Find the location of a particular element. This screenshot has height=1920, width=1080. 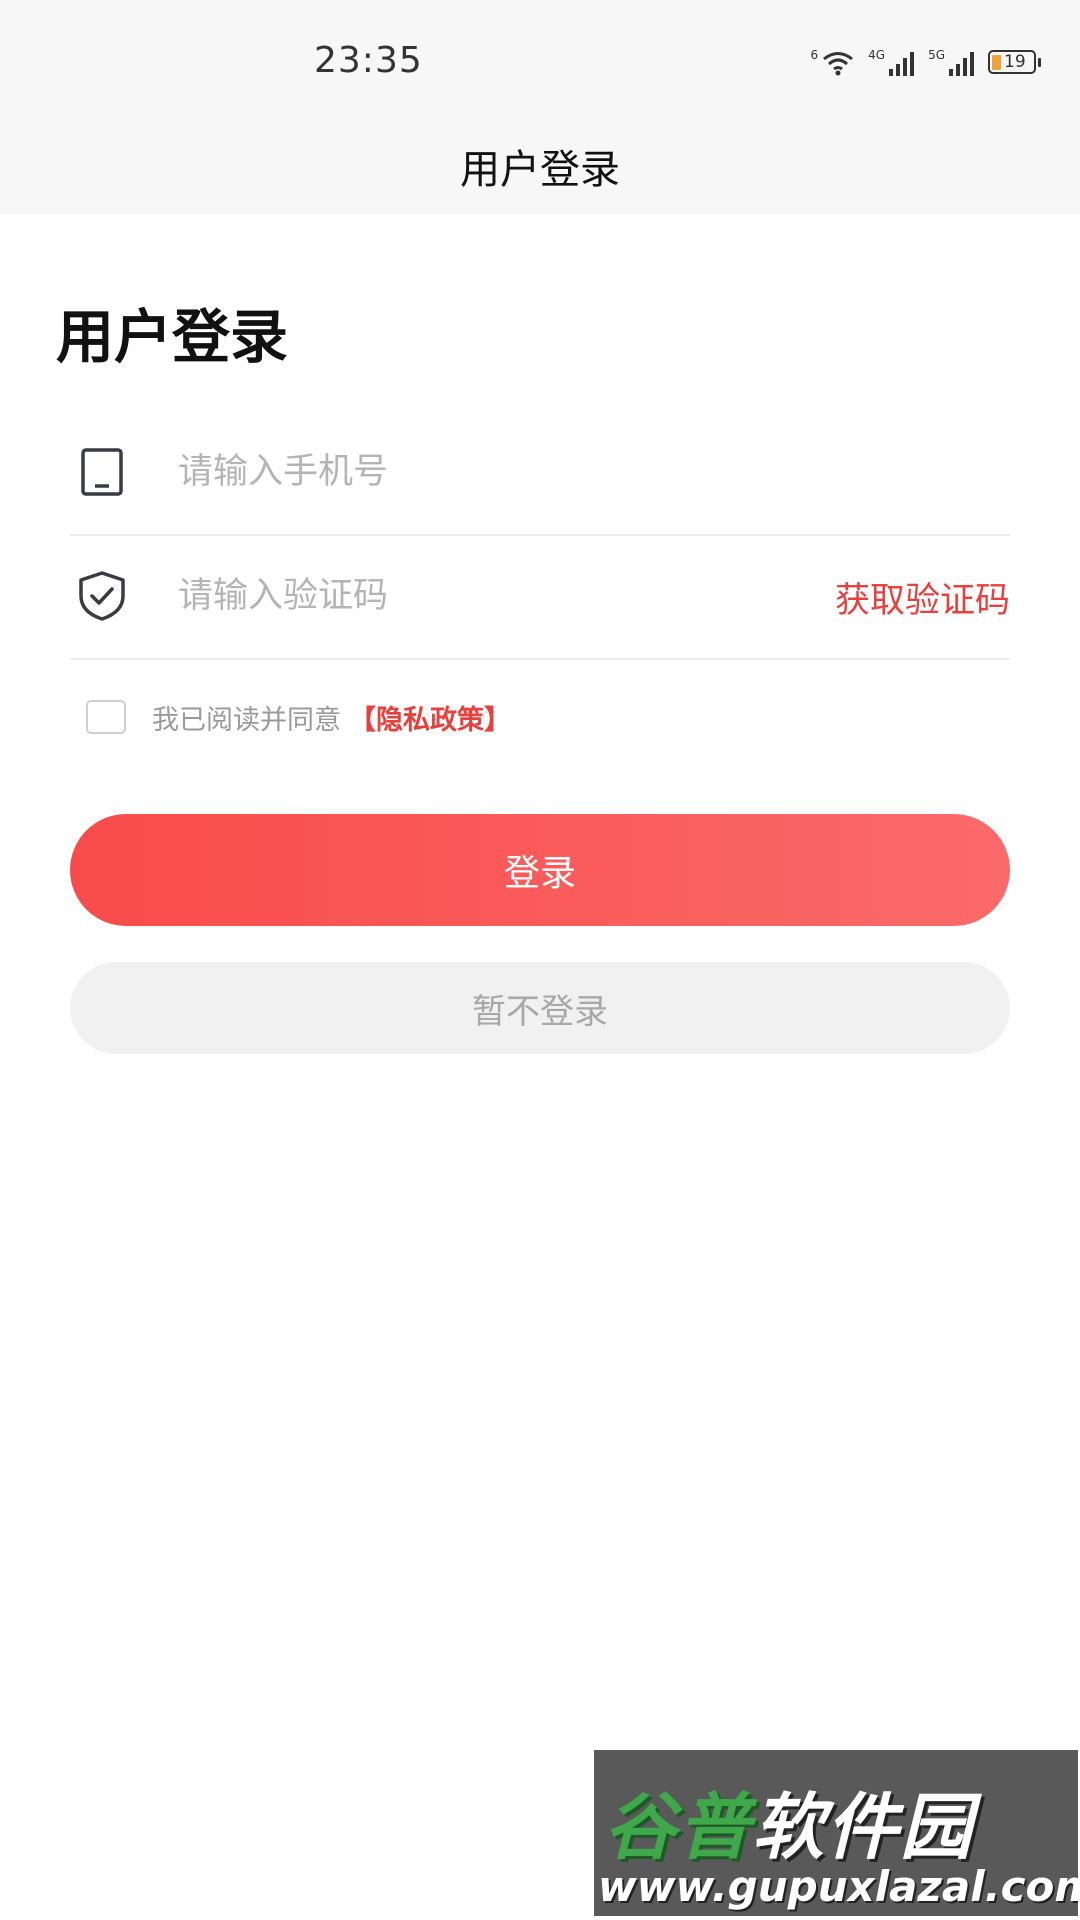

signal-4g-tag: 4G is located at coordinates (877, 55).